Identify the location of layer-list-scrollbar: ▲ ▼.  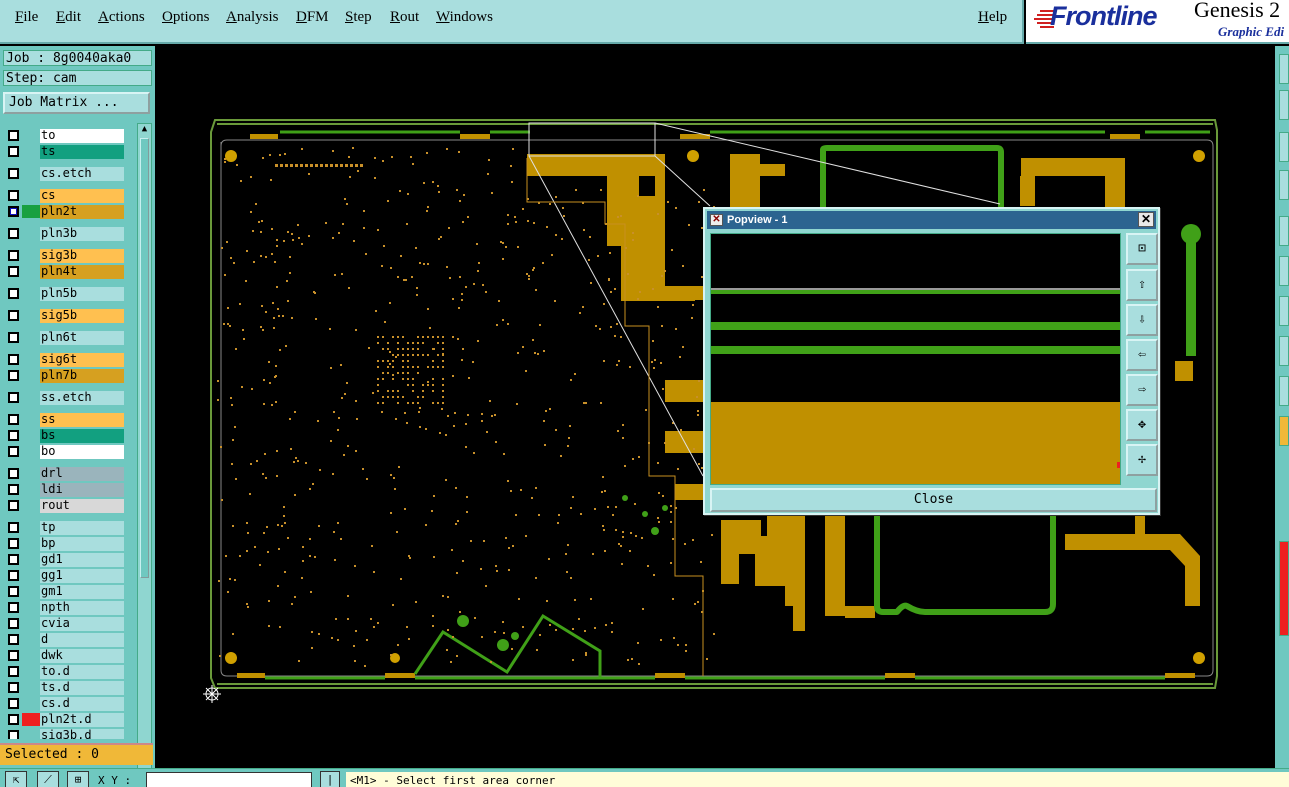
(144, 455).